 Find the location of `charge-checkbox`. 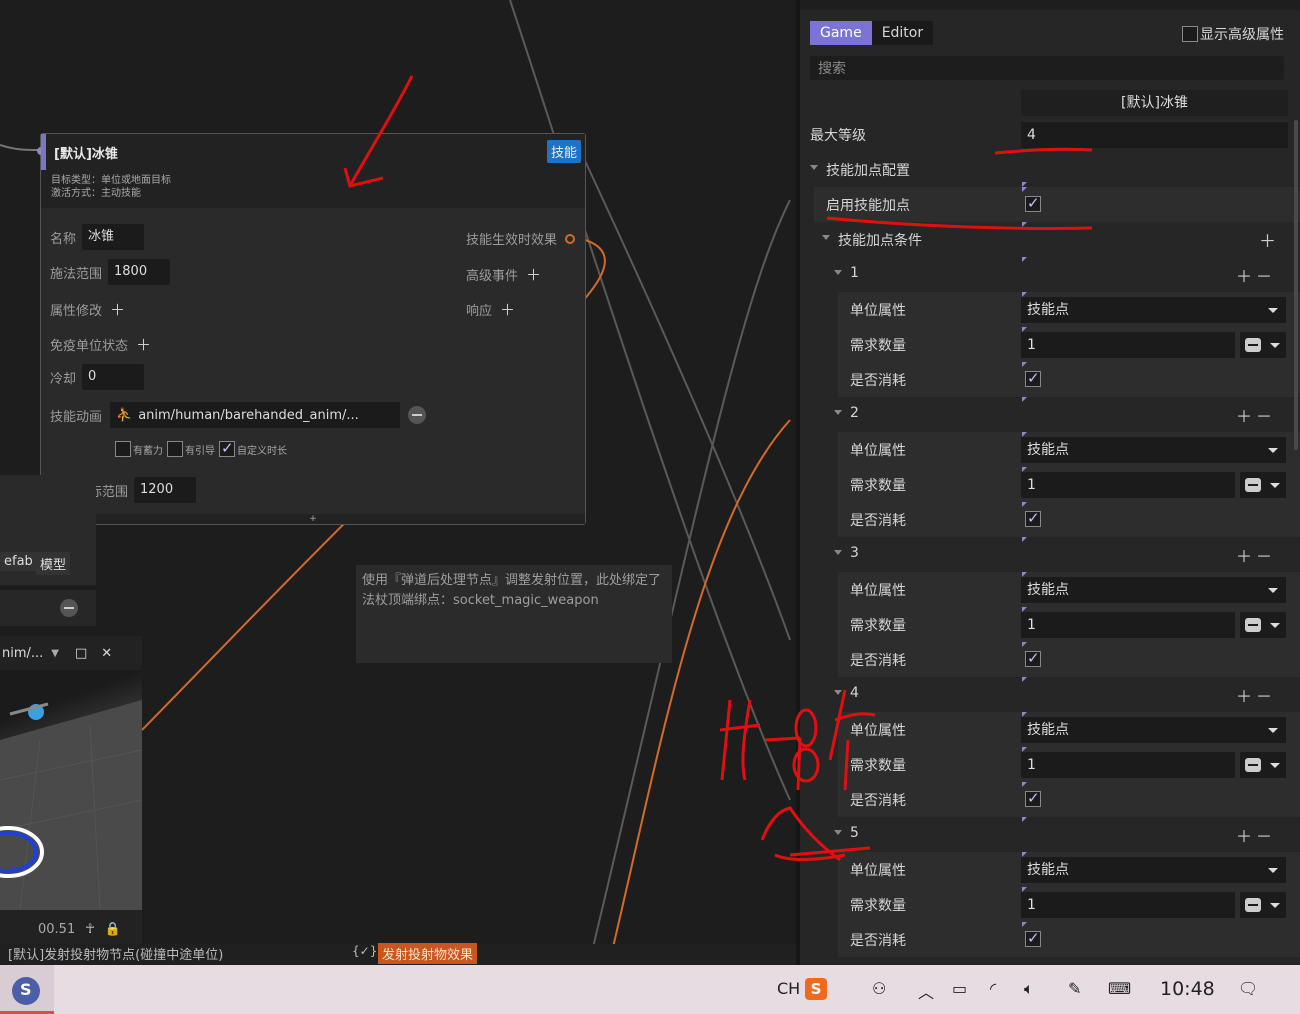

charge-checkbox is located at coordinates (123, 449).